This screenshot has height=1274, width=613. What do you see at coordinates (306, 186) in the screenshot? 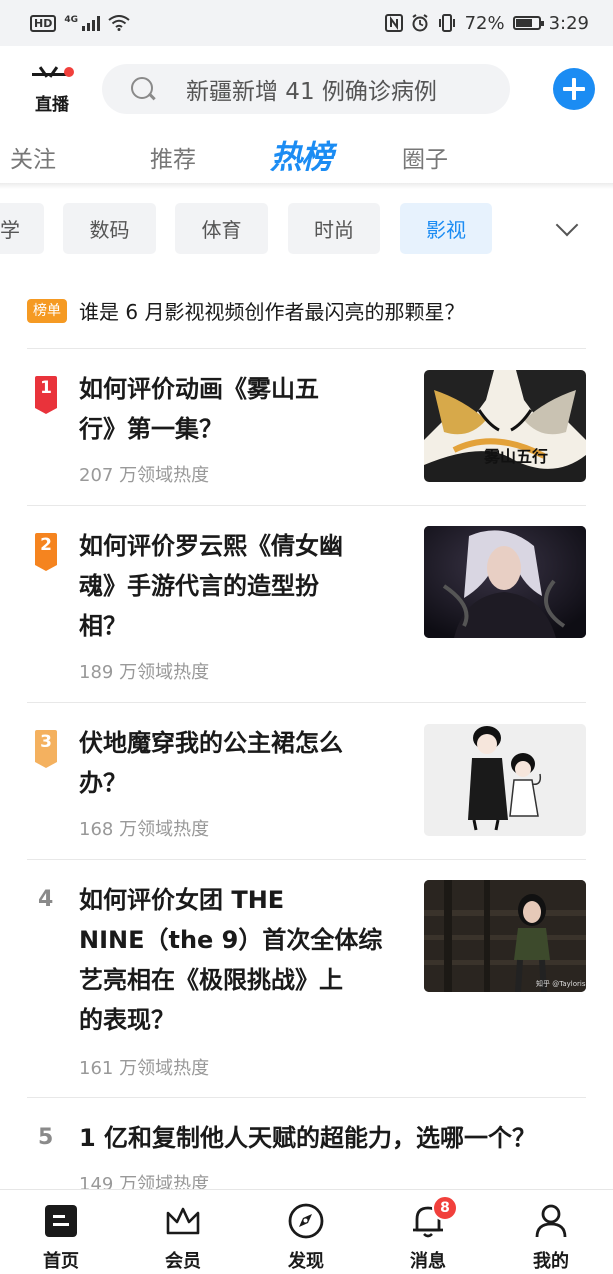
I see `tabs-divider` at bounding box center [306, 186].